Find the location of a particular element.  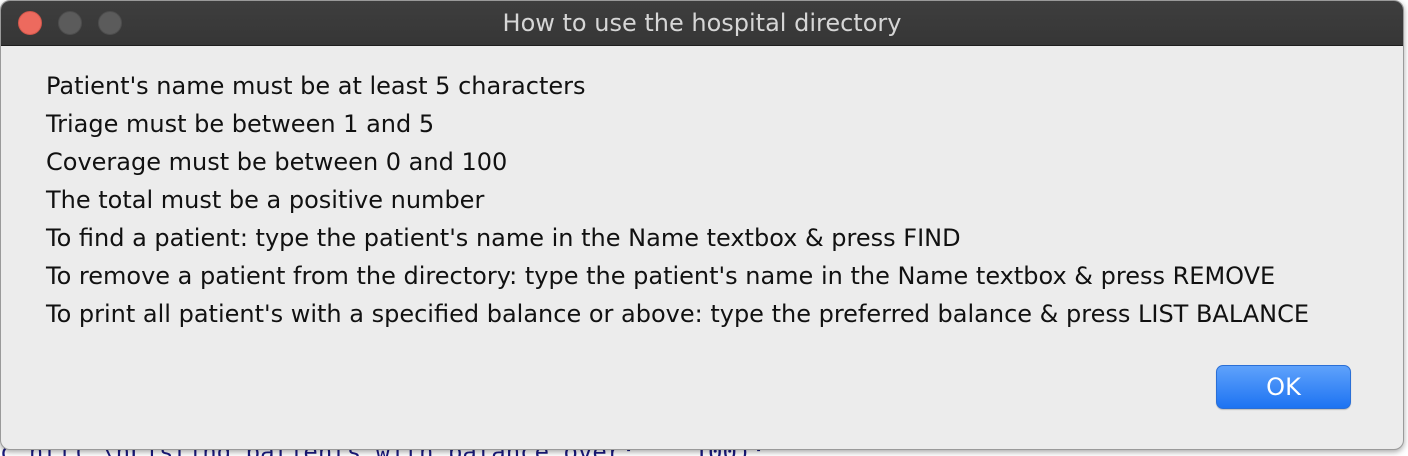

instruction-triage-rule: Triage must be between 1 and 5 is located at coordinates (240, 124).